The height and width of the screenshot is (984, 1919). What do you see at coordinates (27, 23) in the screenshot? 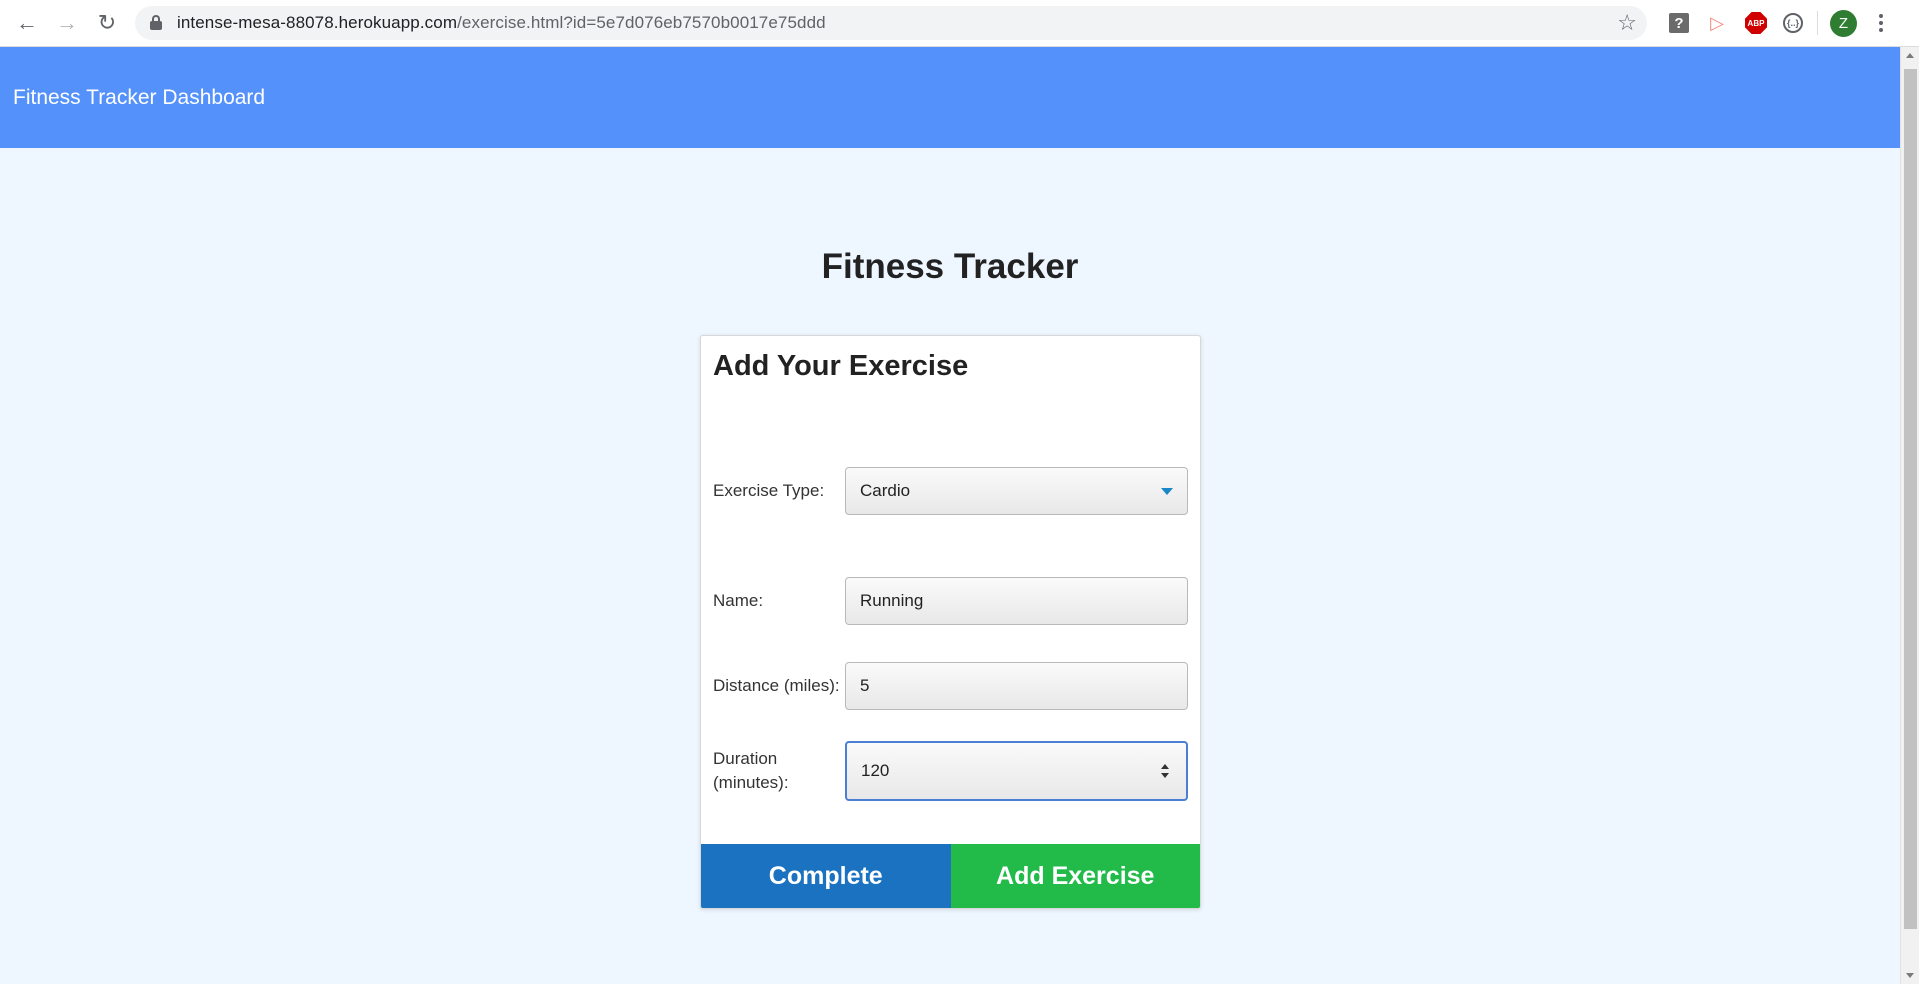
I see `back-icon: ←` at bounding box center [27, 23].